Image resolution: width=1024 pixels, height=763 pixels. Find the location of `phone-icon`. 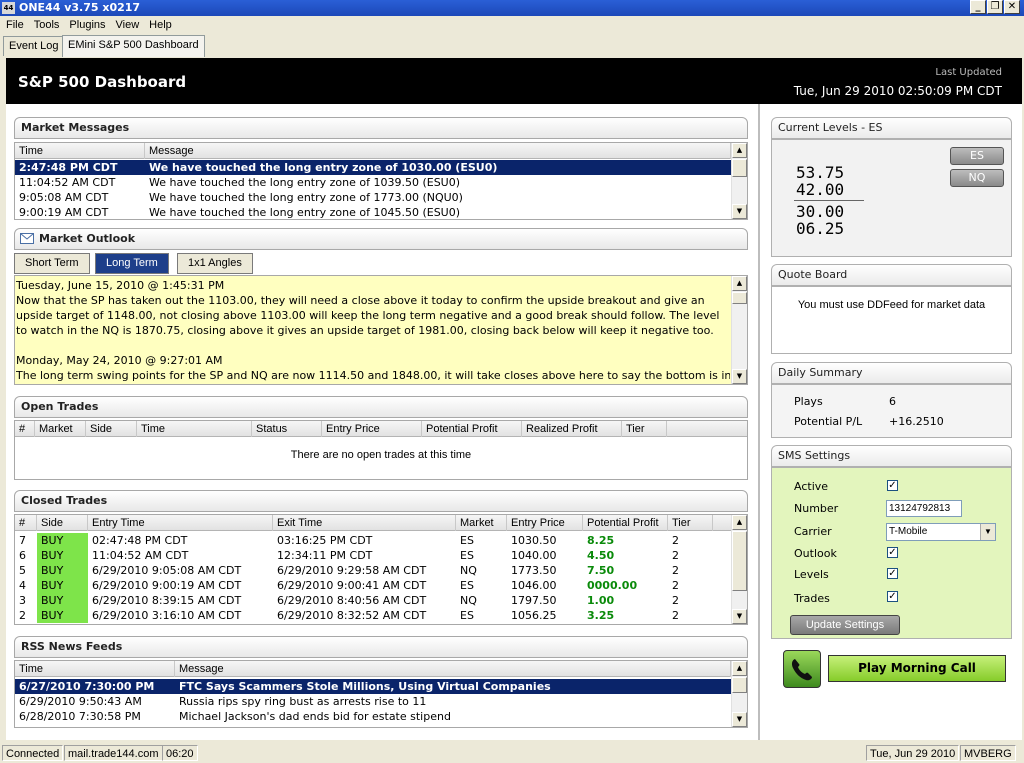

phone-icon is located at coordinates (802, 669).